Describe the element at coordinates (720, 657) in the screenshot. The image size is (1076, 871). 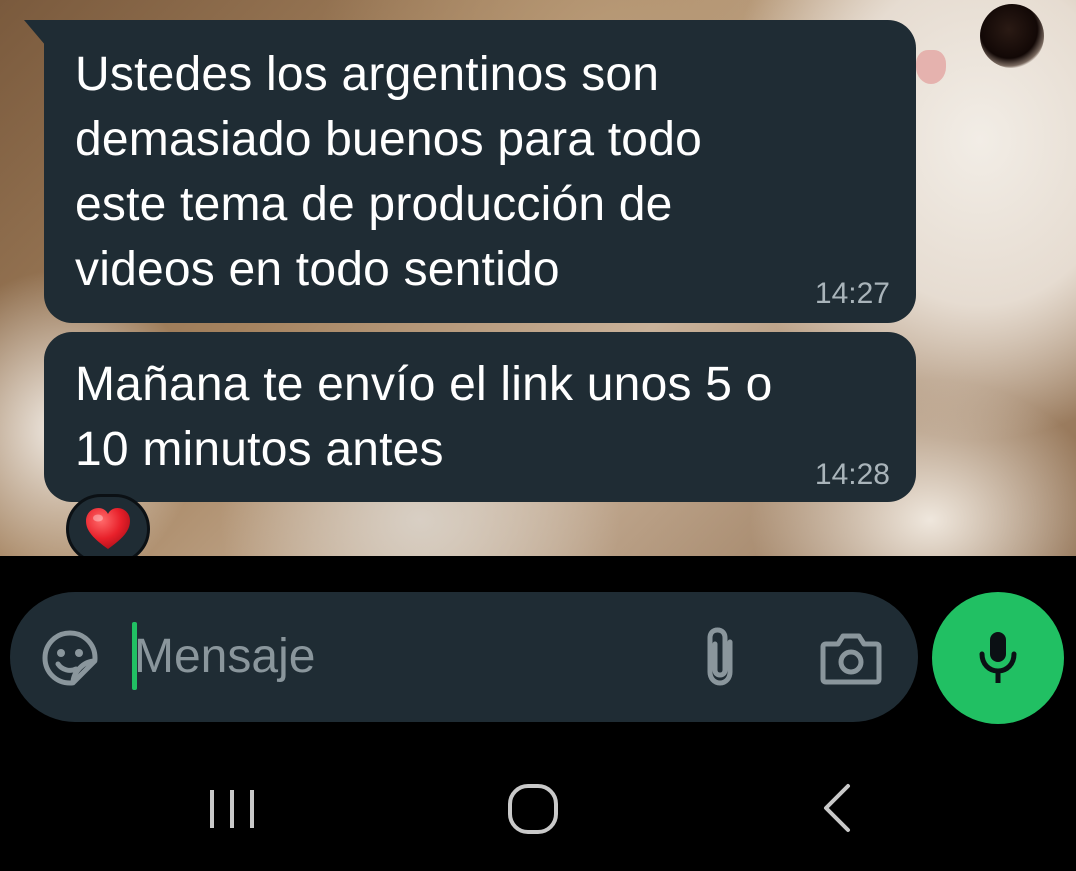
I see `attach-icon` at that location.